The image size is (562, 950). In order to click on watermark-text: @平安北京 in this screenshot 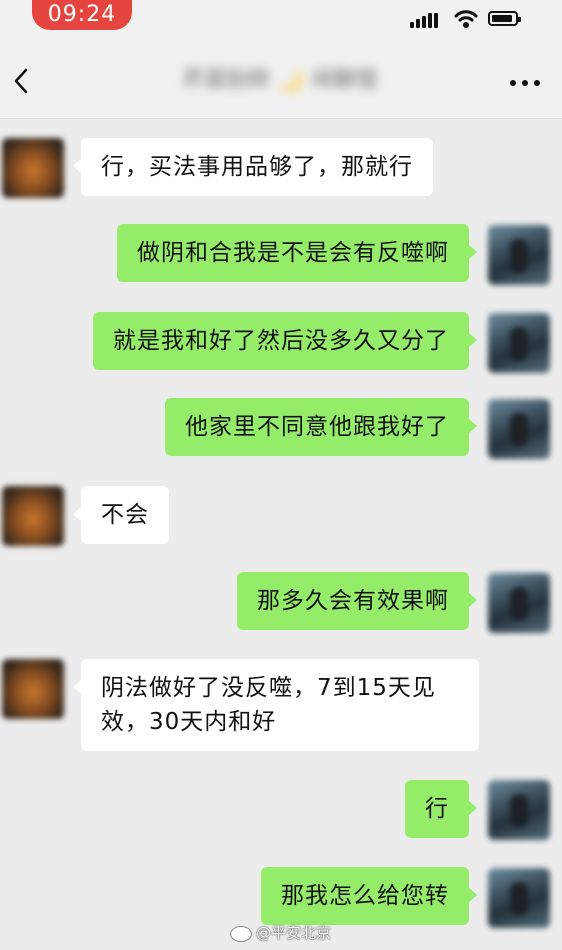, I will do `click(294, 933)`.